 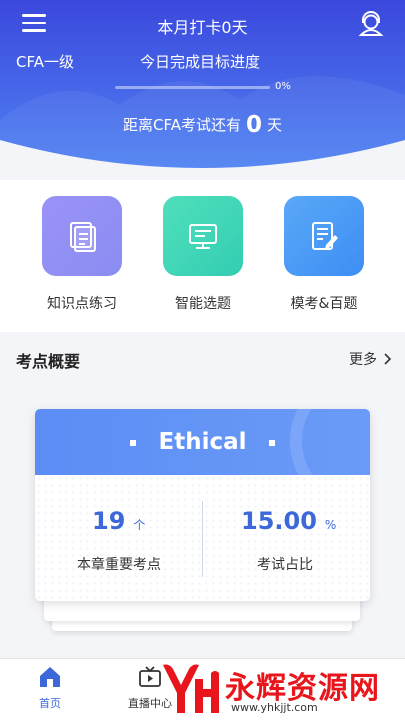 What do you see at coordinates (191, 688) in the screenshot?
I see `yh-logo` at bounding box center [191, 688].